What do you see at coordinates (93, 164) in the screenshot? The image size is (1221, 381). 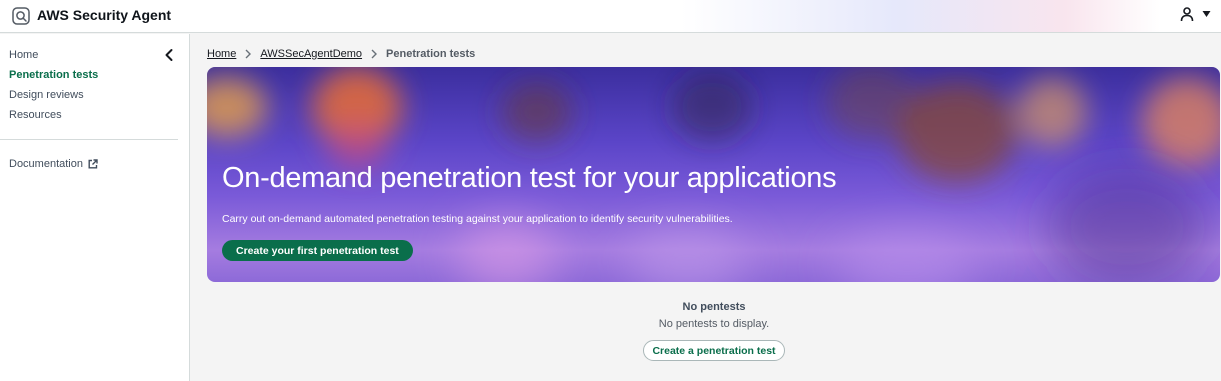 I see `external-link-icon` at bounding box center [93, 164].